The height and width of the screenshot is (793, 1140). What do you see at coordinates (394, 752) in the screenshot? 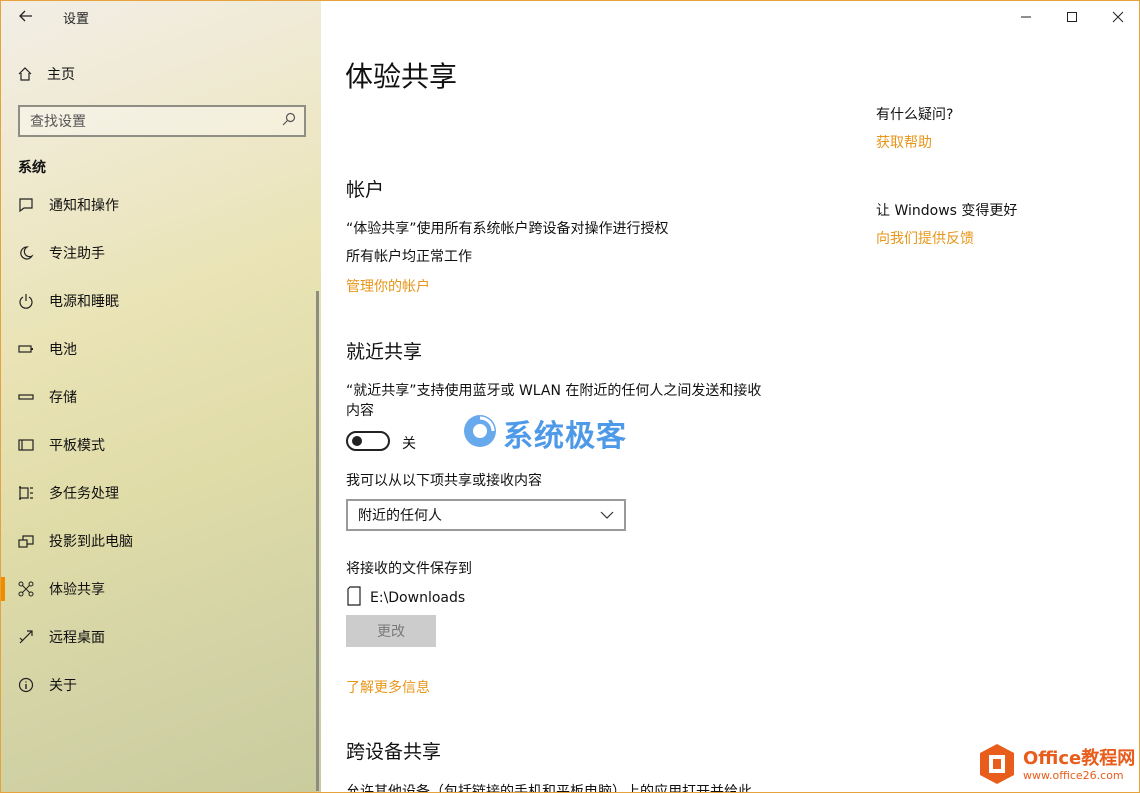
I see `cross-device-heading: 跨设备共享` at bounding box center [394, 752].